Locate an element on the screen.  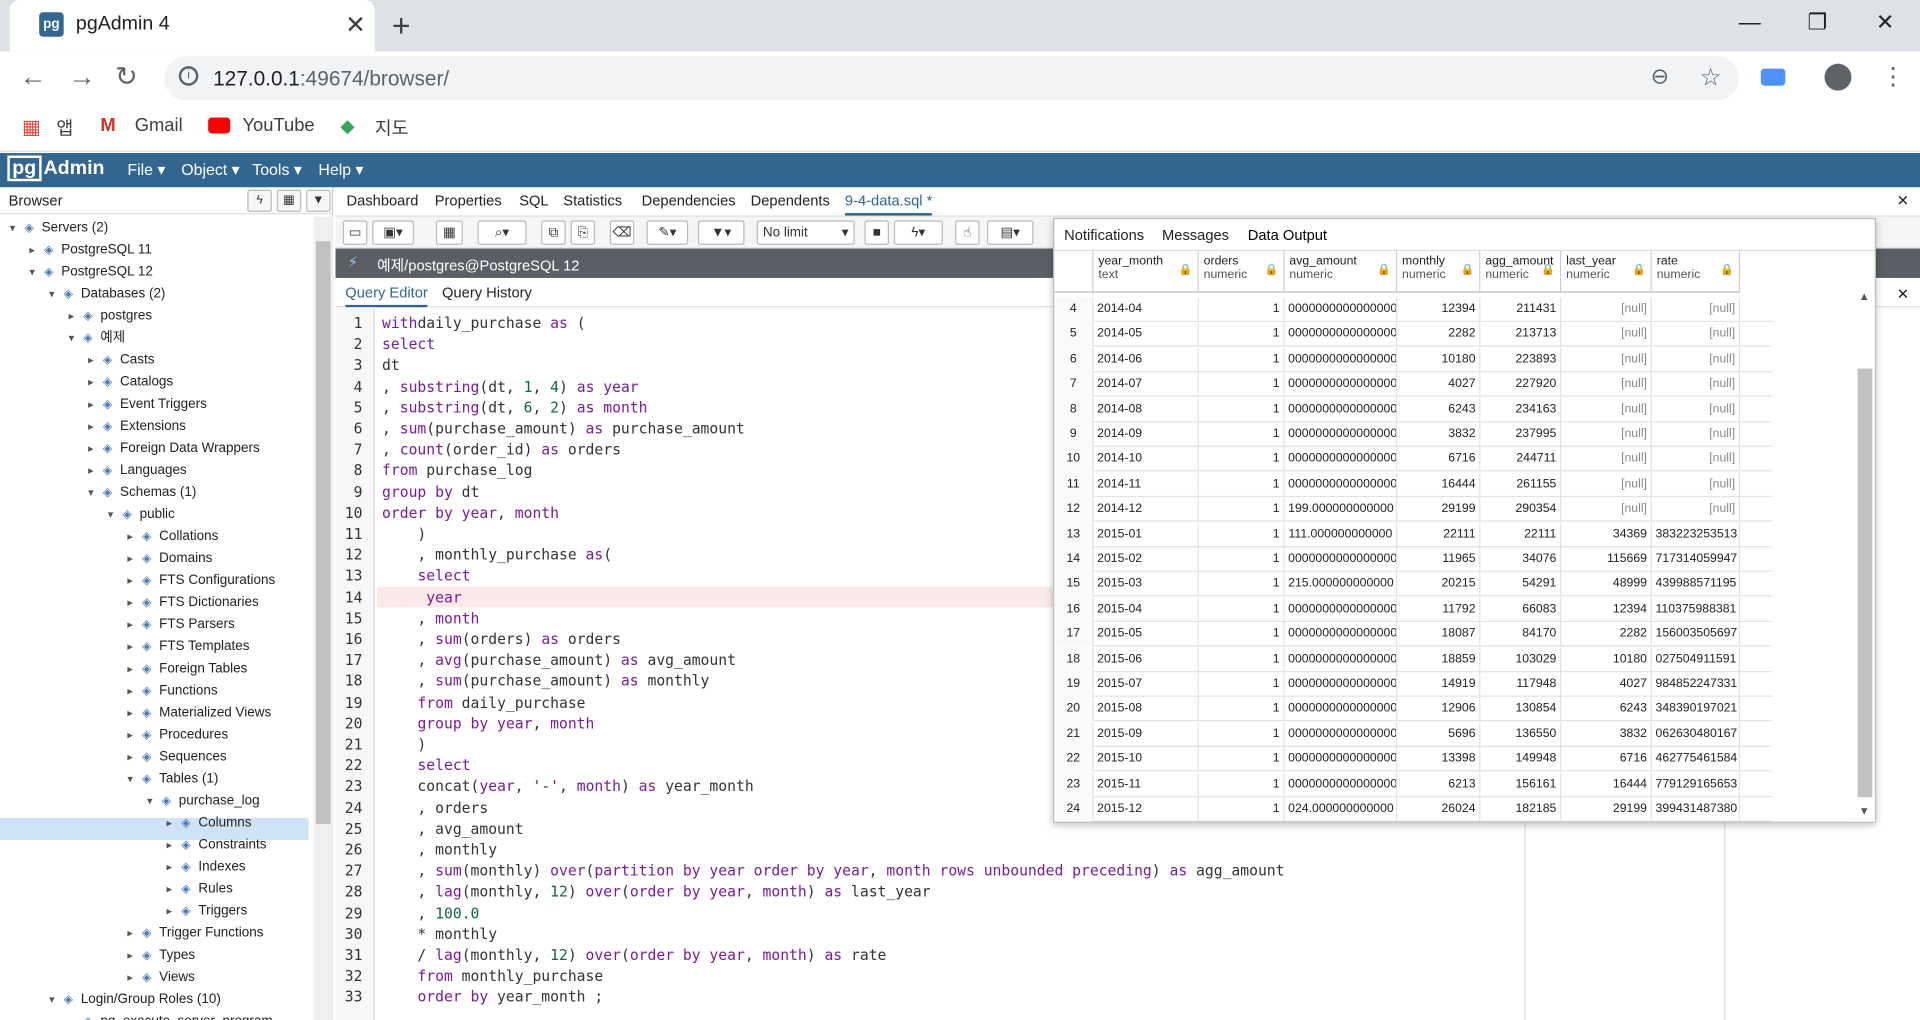
row-number: 4 is located at coordinates (1074, 310).